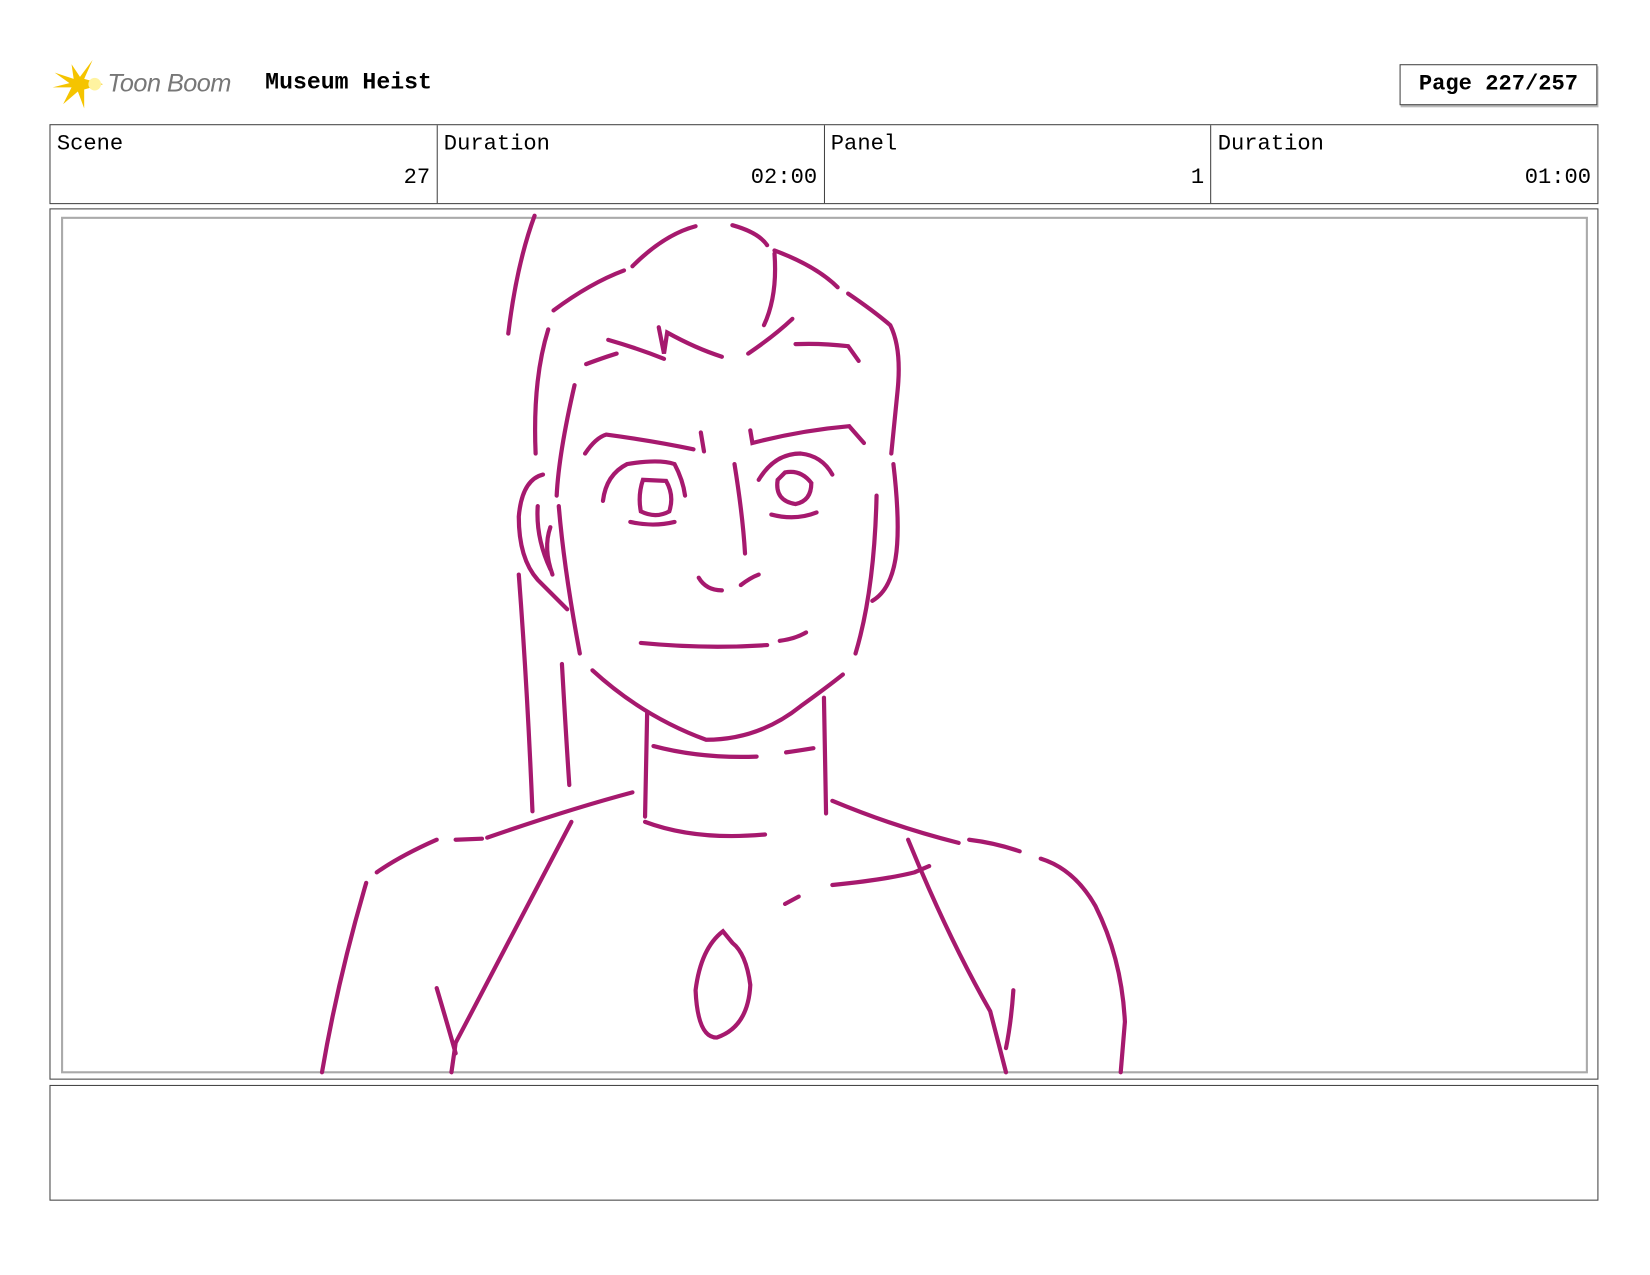 The height and width of the screenshot is (1275, 1650). What do you see at coordinates (78, 84) in the screenshot?
I see `starburst-icon` at bounding box center [78, 84].